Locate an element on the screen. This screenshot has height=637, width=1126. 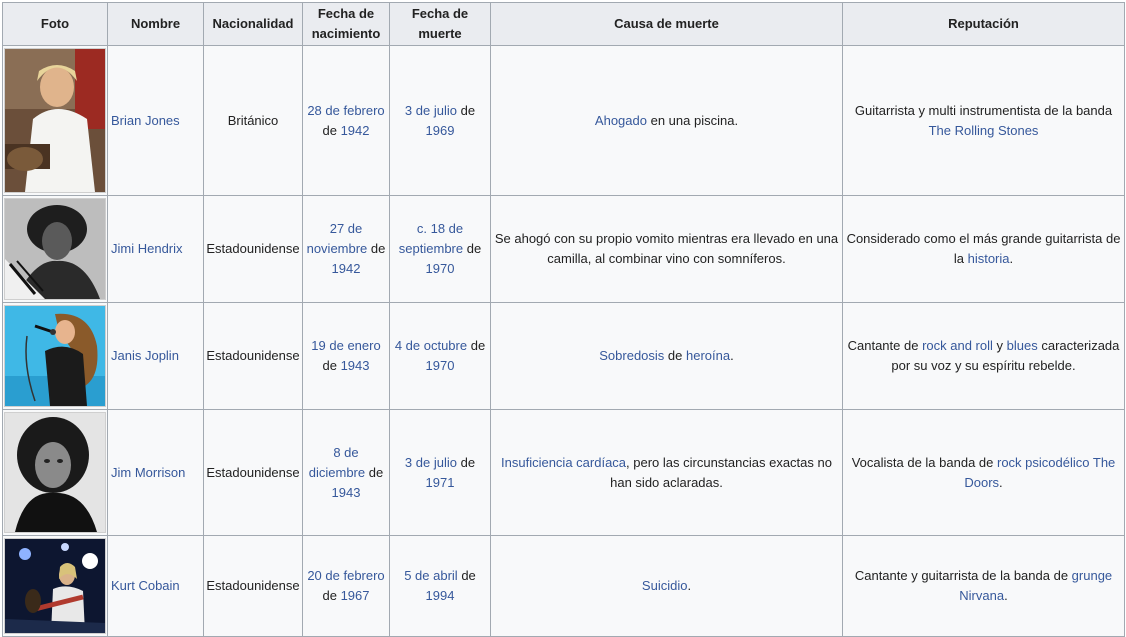
rep-text: Cantante y guitarrista de la banda de is located at coordinates (961, 575).